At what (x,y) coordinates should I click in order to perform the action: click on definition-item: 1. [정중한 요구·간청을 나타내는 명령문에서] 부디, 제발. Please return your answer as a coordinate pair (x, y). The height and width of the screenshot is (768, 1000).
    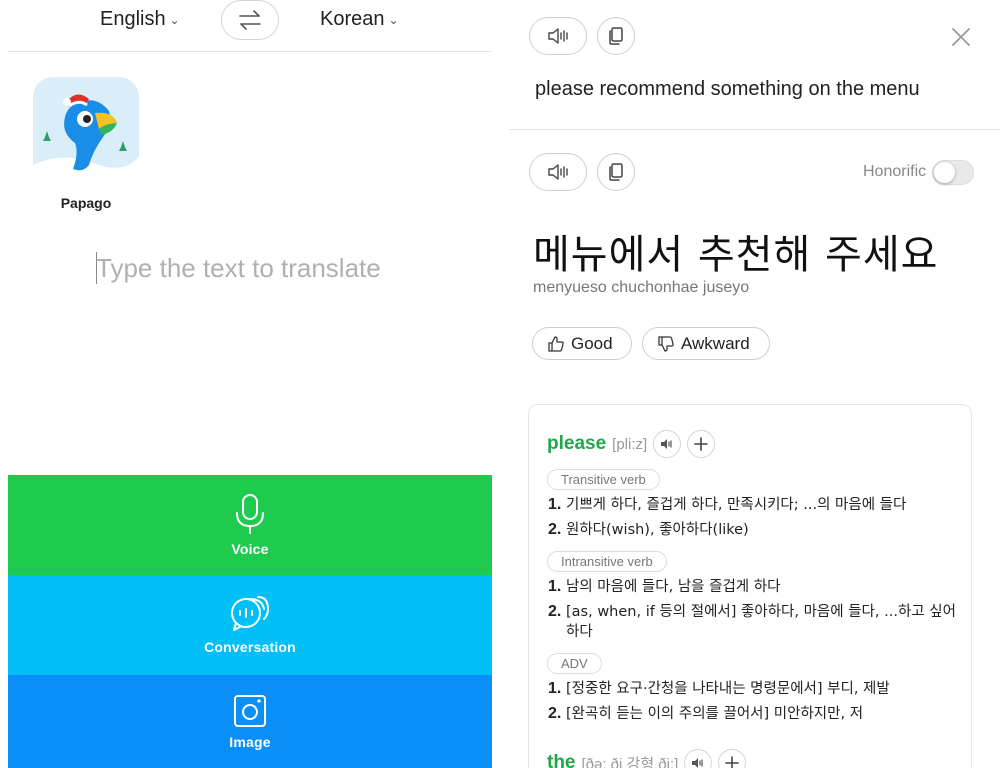
    Looking at the image, I should click on (753, 689).